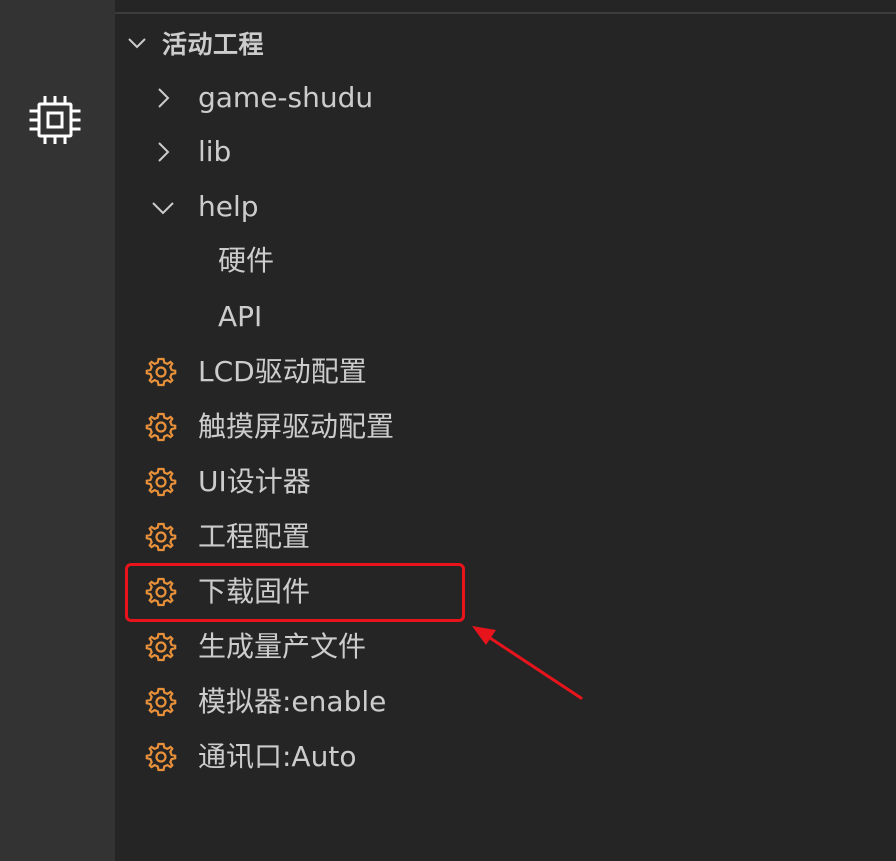 The width and height of the screenshot is (896, 861). Describe the element at coordinates (213, 44) in the screenshot. I see `section-title: 活动工程` at that location.